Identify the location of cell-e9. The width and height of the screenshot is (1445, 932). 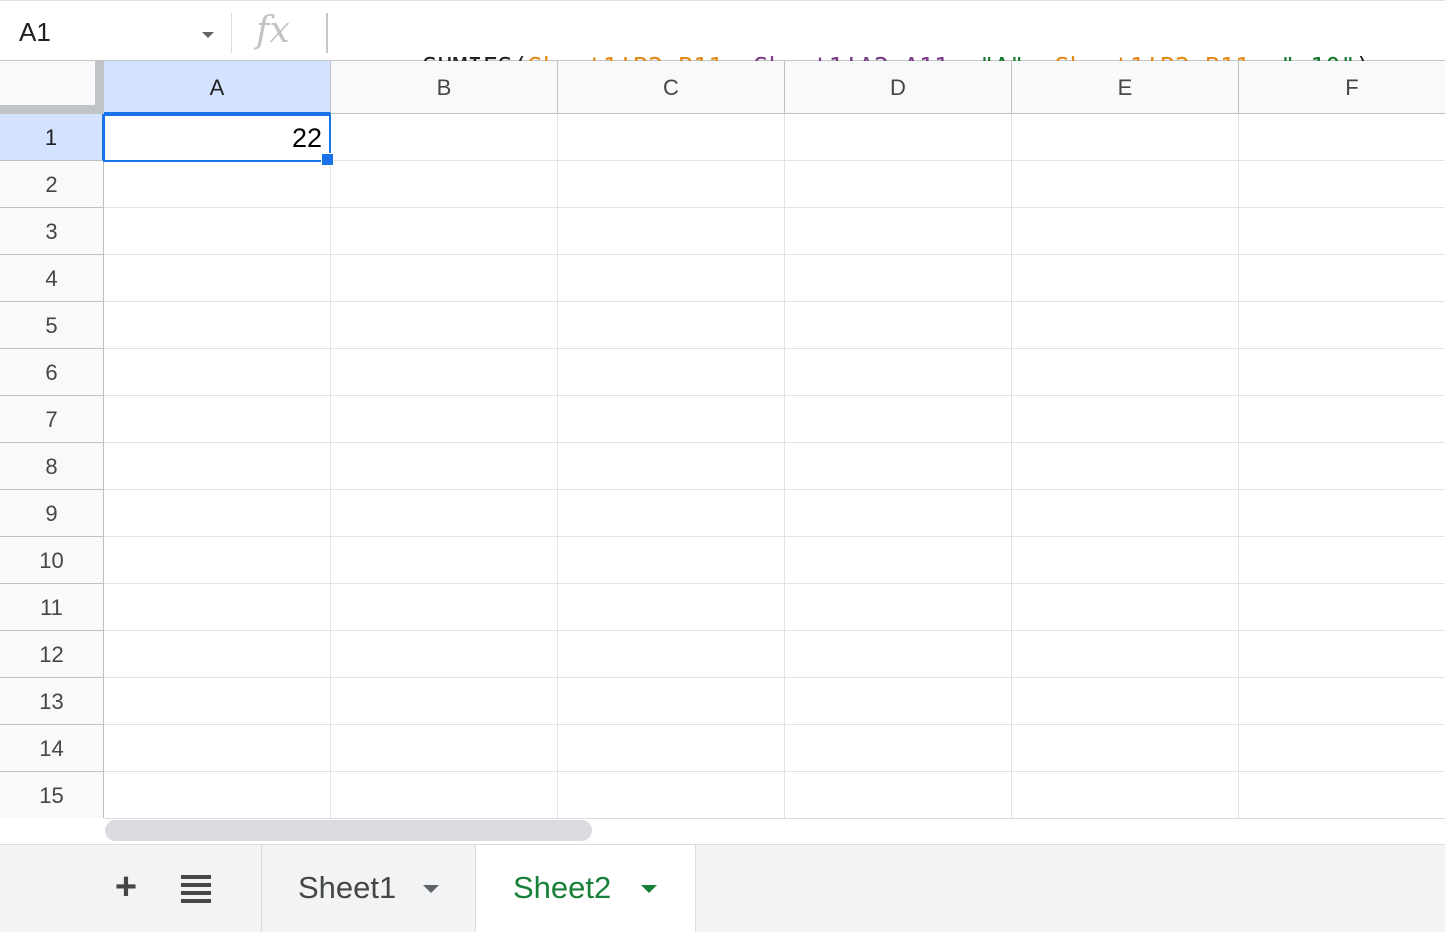
(1125, 513).